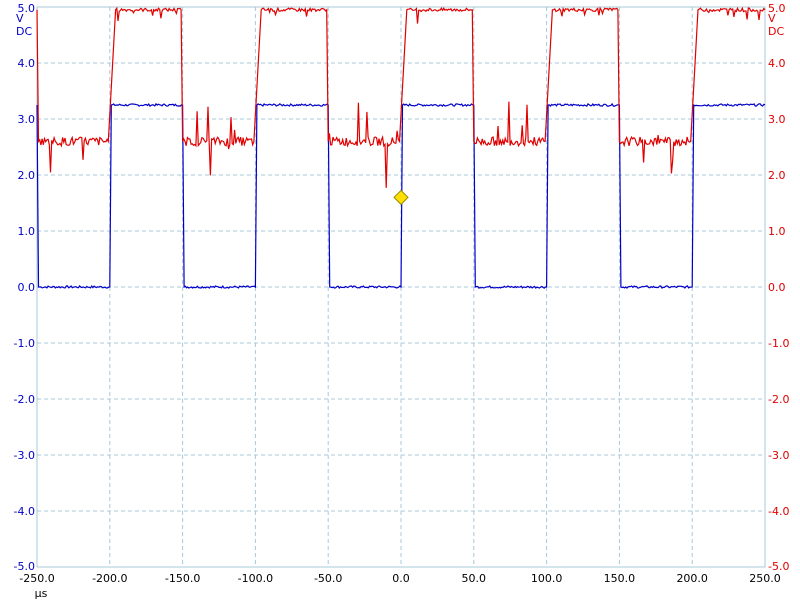 This screenshot has height=600, width=800. Describe the element at coordinates (20, 18) in the screenshot. I see `y-unit-label-left: V` at that location.